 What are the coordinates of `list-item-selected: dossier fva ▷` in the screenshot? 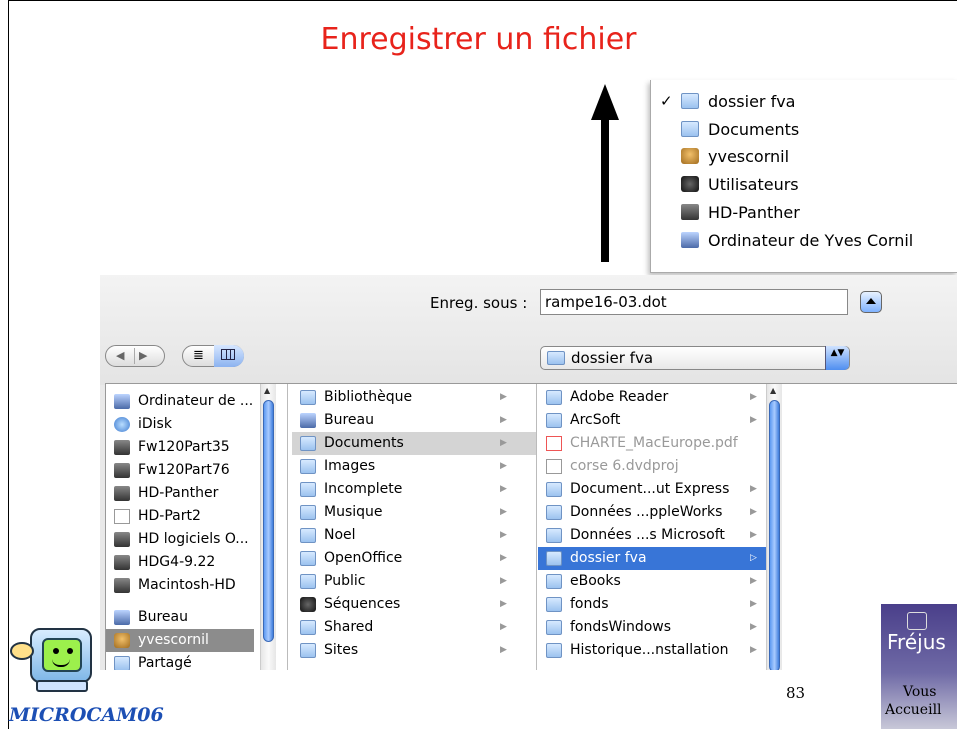 It's located at (652, 558).